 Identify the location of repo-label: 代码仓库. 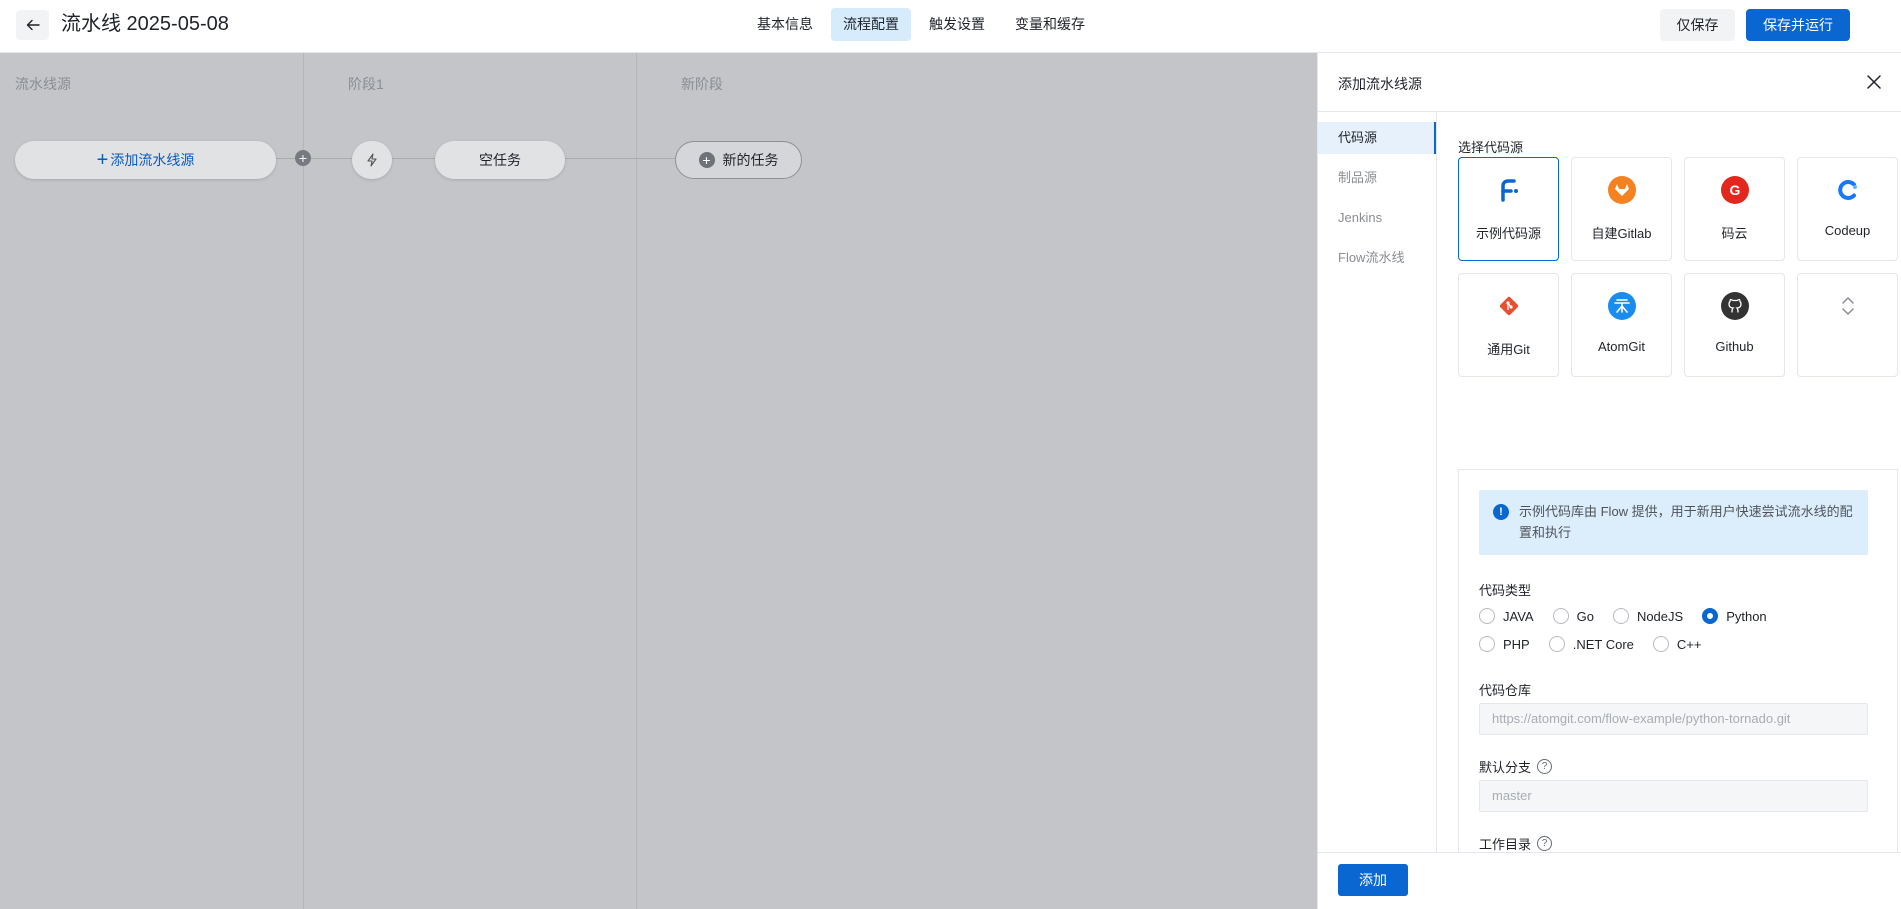
(1505, 690).